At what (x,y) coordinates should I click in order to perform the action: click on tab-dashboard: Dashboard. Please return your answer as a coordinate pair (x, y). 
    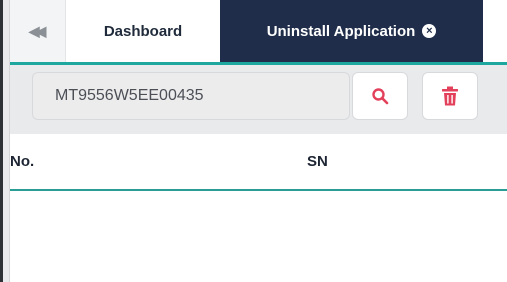
    Looking at the image, I should click on (143, 31).